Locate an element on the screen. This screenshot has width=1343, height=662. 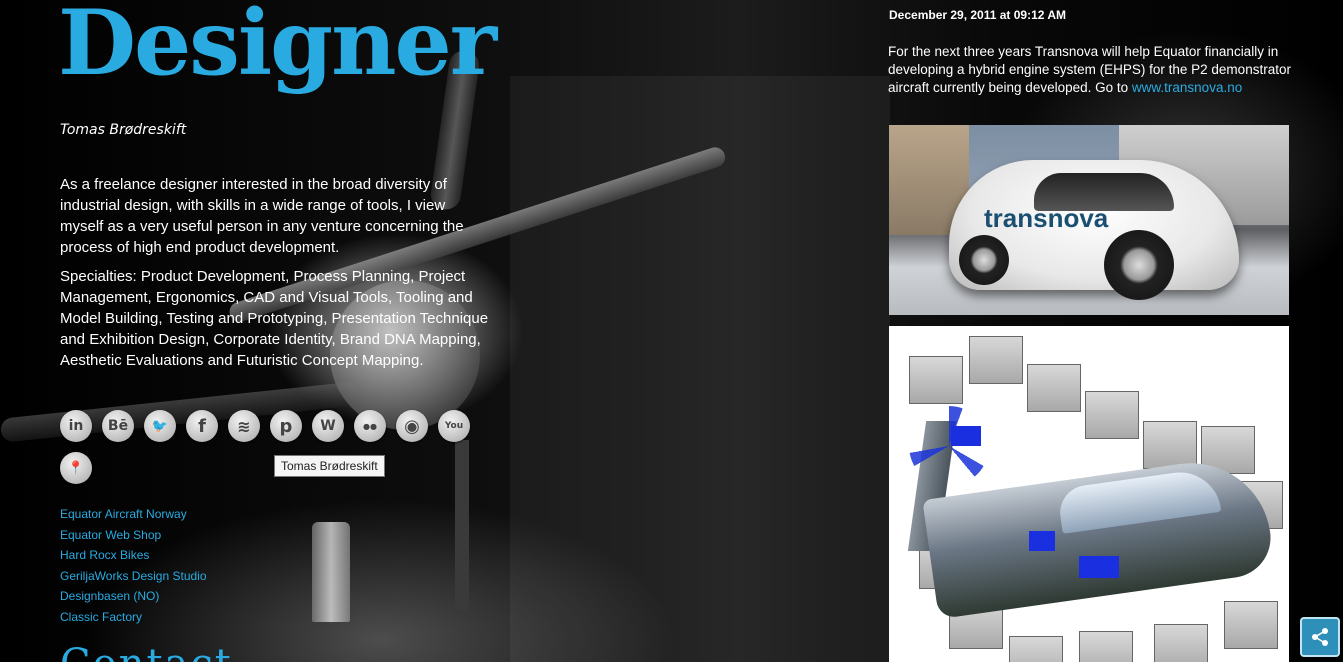
photo-brand-text: transnova is located at coordinates (1046, 218).